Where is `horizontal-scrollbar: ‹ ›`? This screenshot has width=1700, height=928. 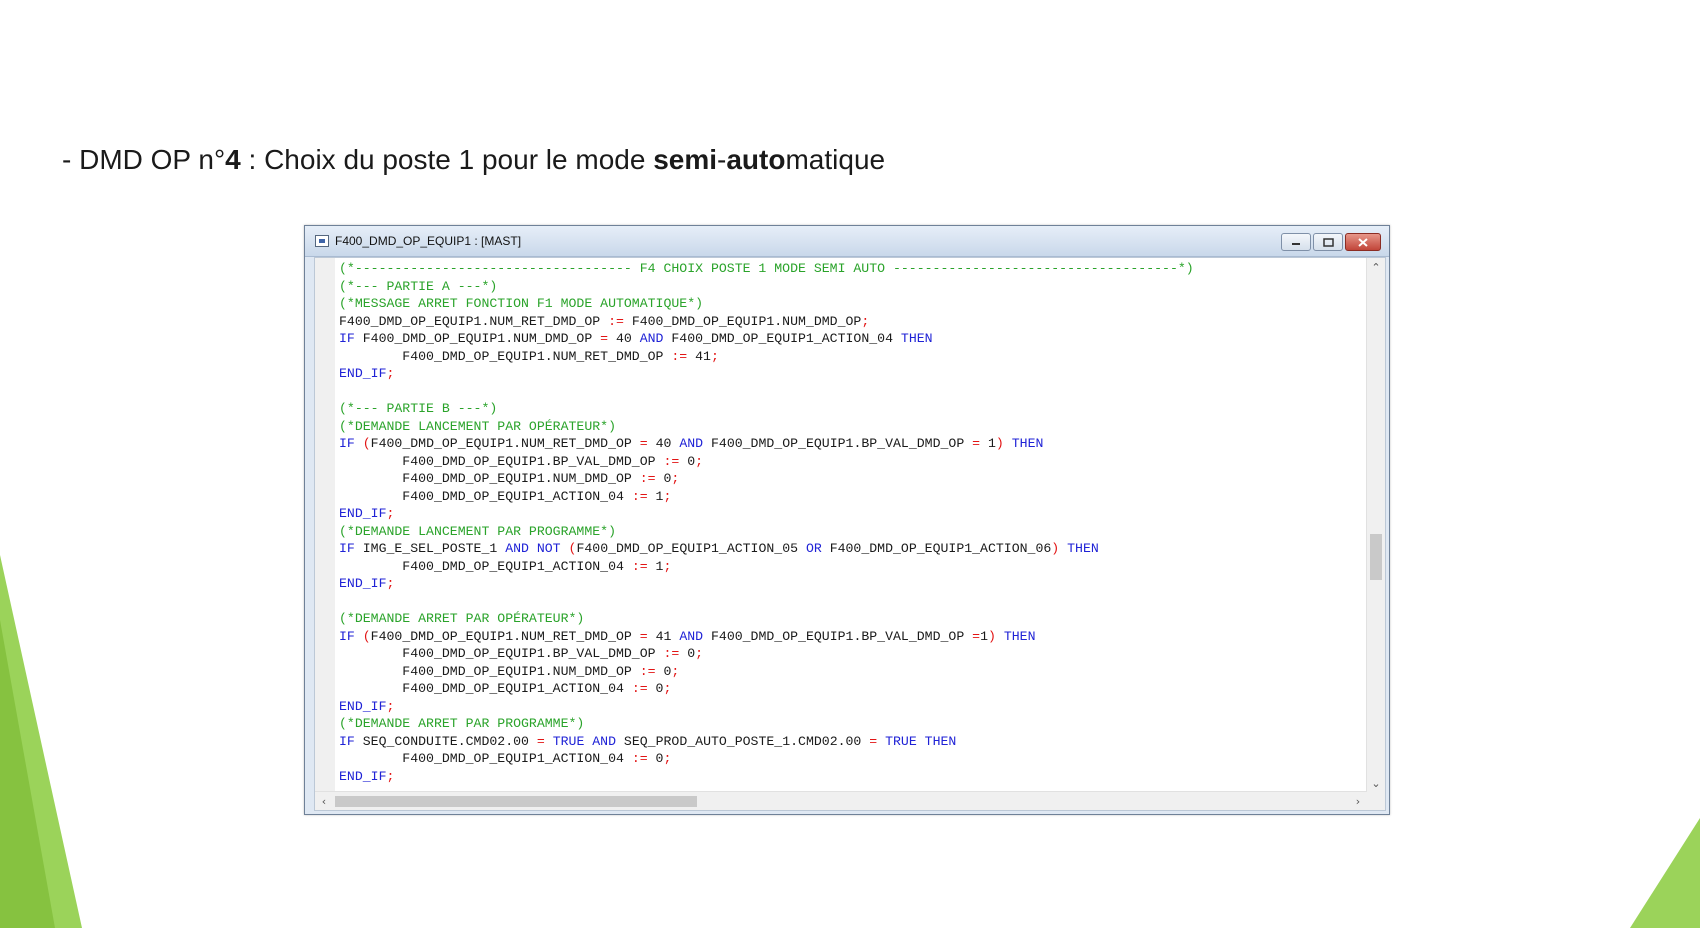 horizontal-scrollbar: ‹ › is located at coordinates (841, 800).